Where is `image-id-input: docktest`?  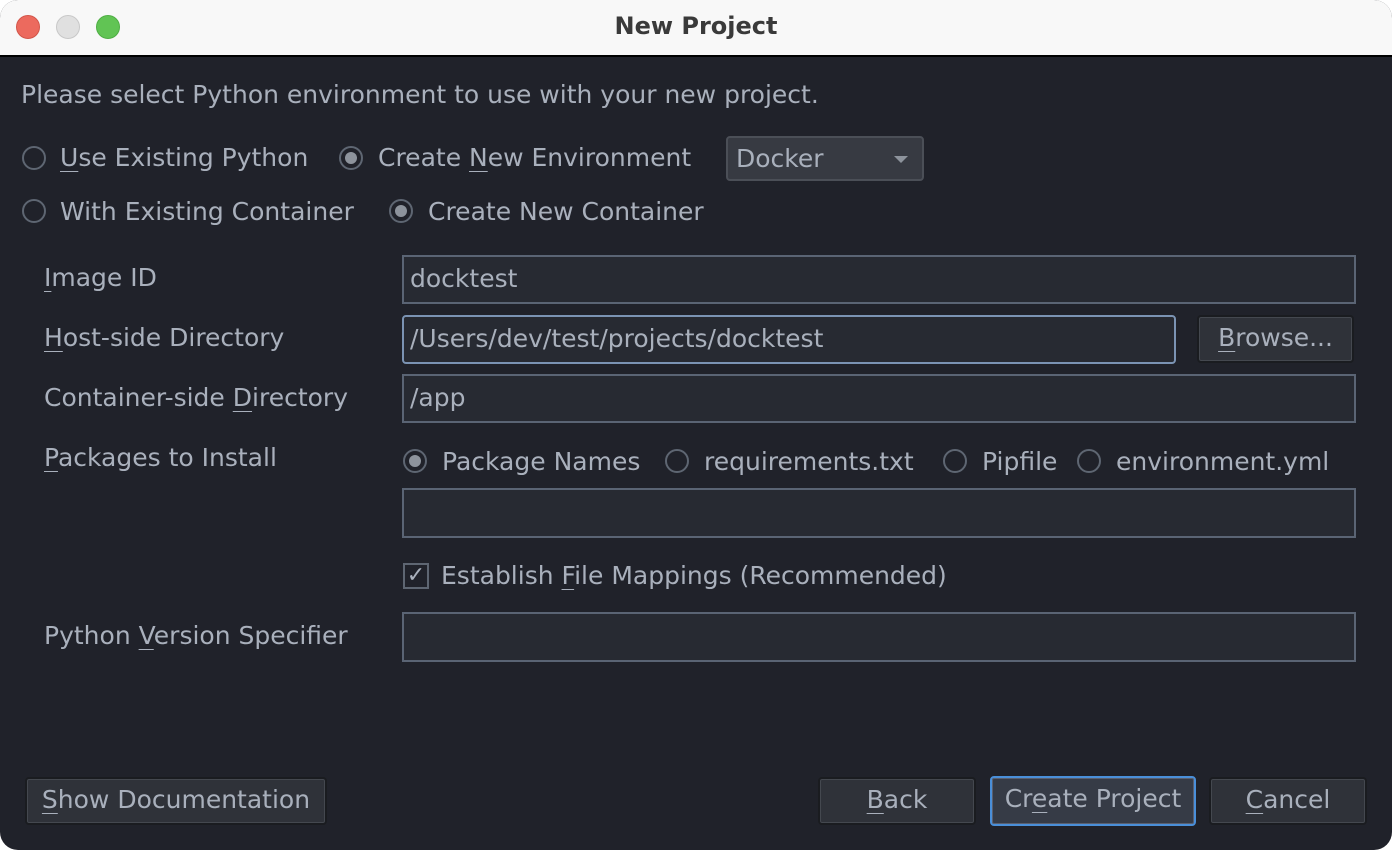
image-id-input: docktest is located at coordinates (879, 279).